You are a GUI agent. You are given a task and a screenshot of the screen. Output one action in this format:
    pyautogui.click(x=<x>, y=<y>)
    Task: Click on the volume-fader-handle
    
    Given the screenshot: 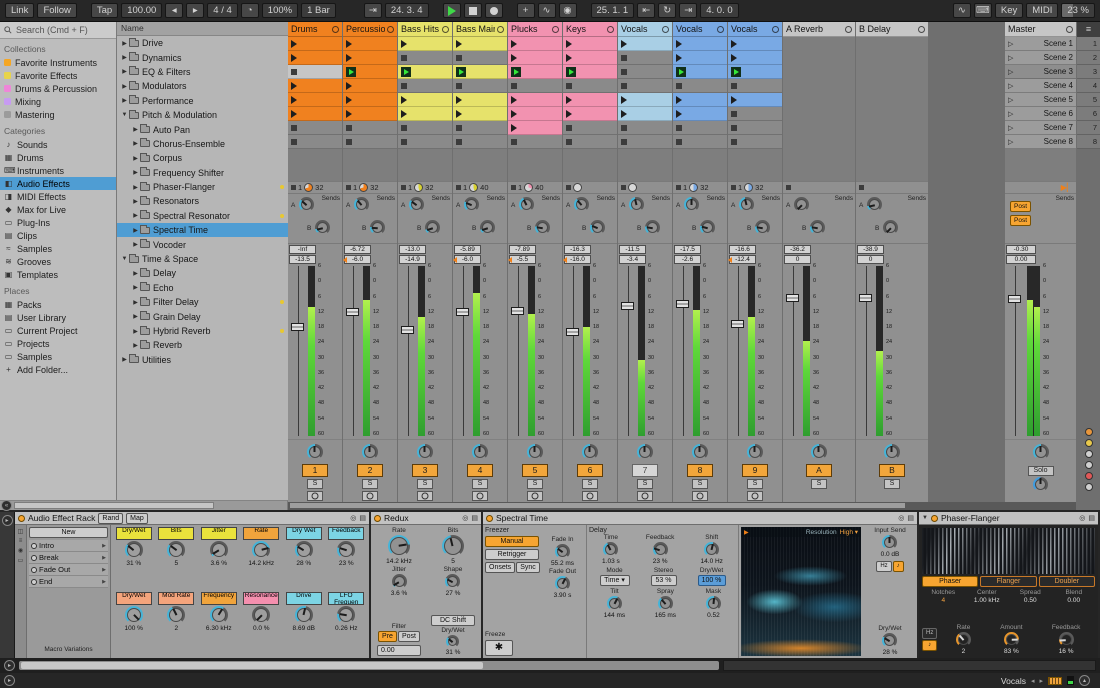 What is the action you would take?
    pyautogui.click(x=462, y=312)
    